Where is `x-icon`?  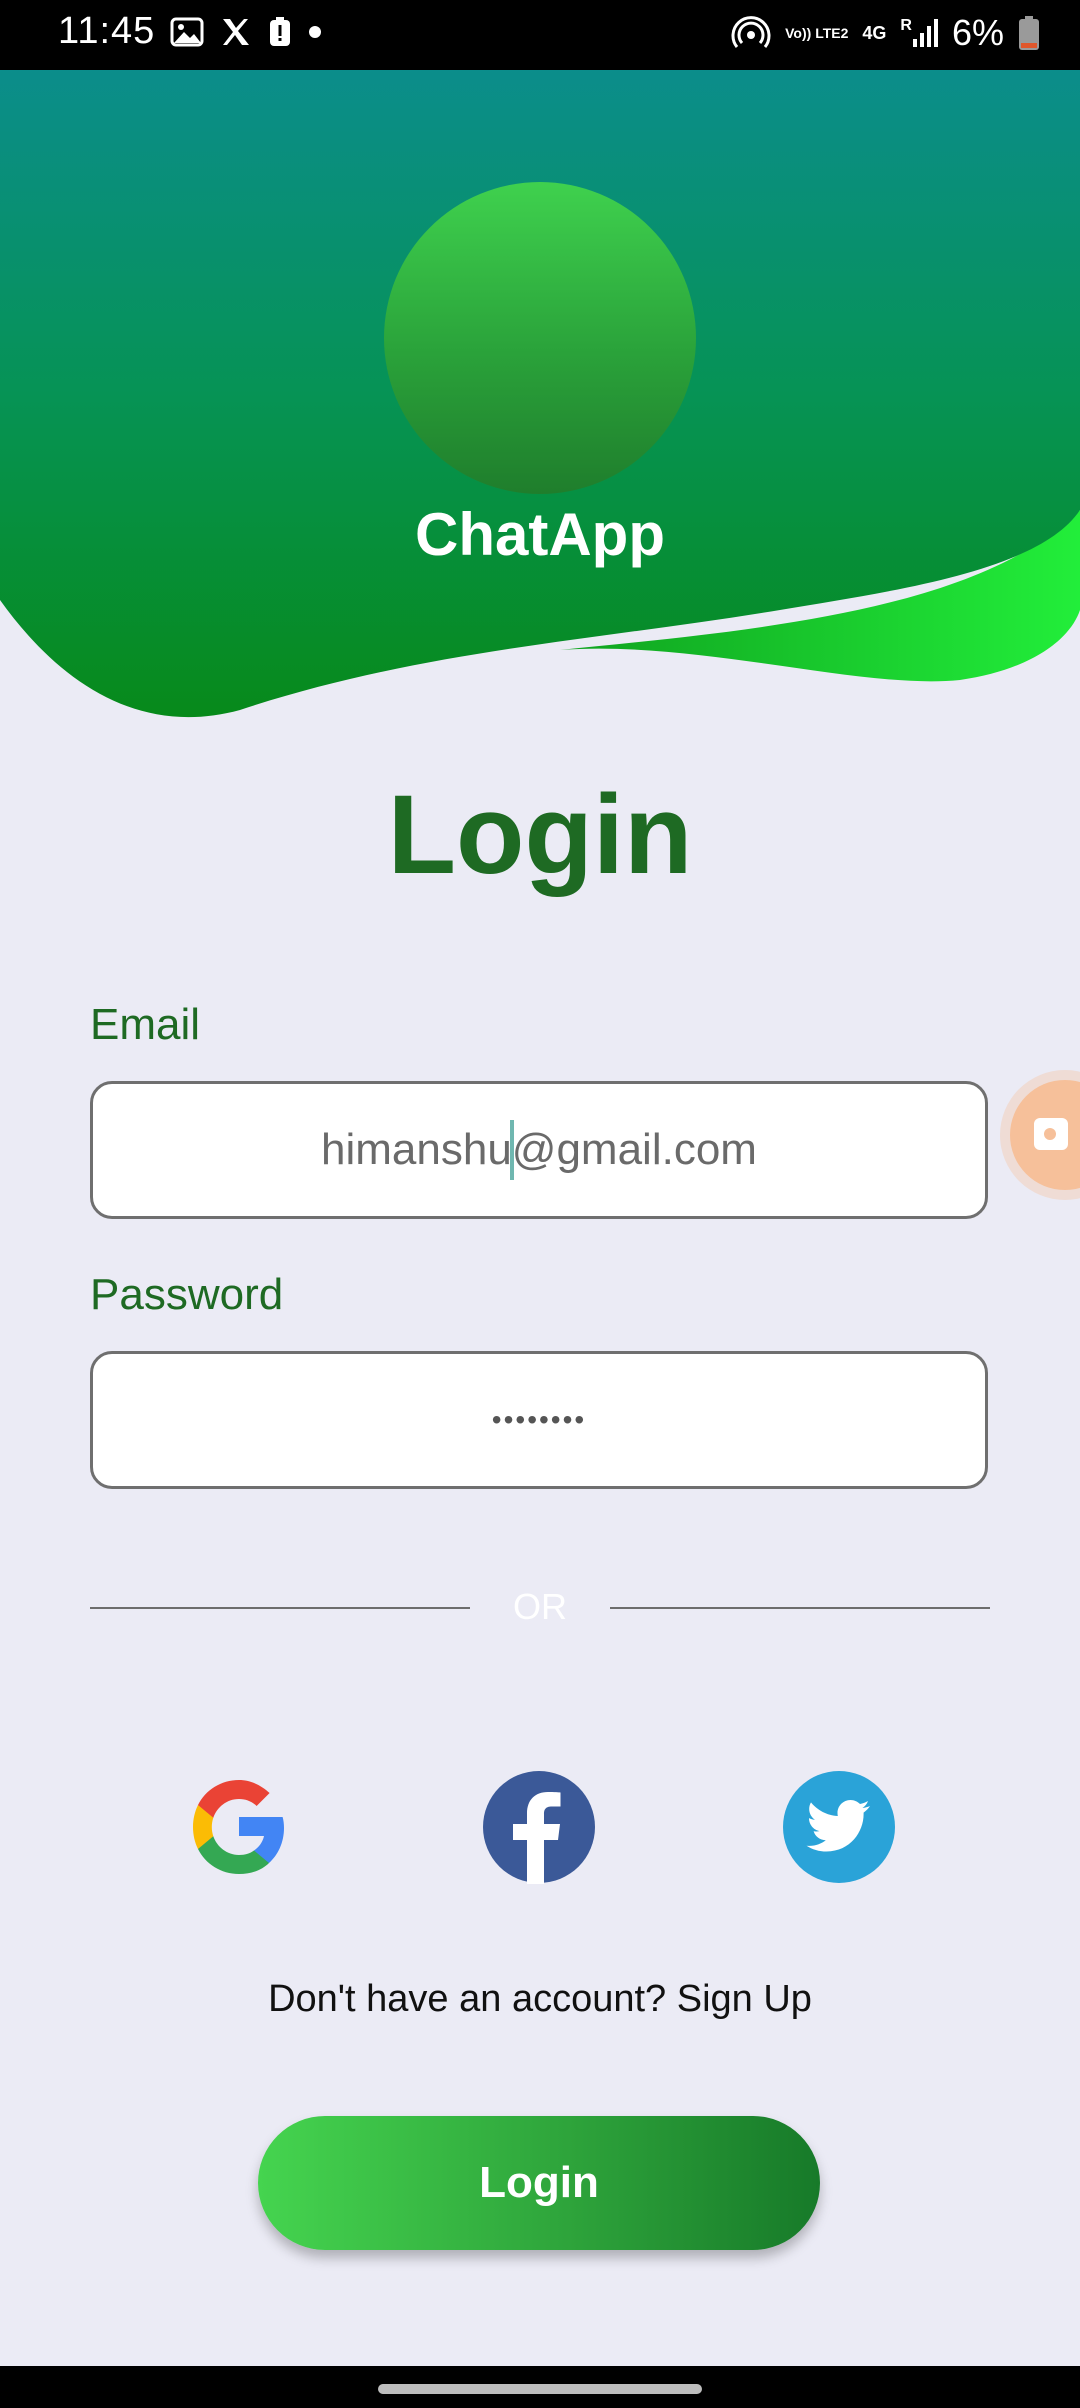 x-icon is located at coordinates (236, 32).